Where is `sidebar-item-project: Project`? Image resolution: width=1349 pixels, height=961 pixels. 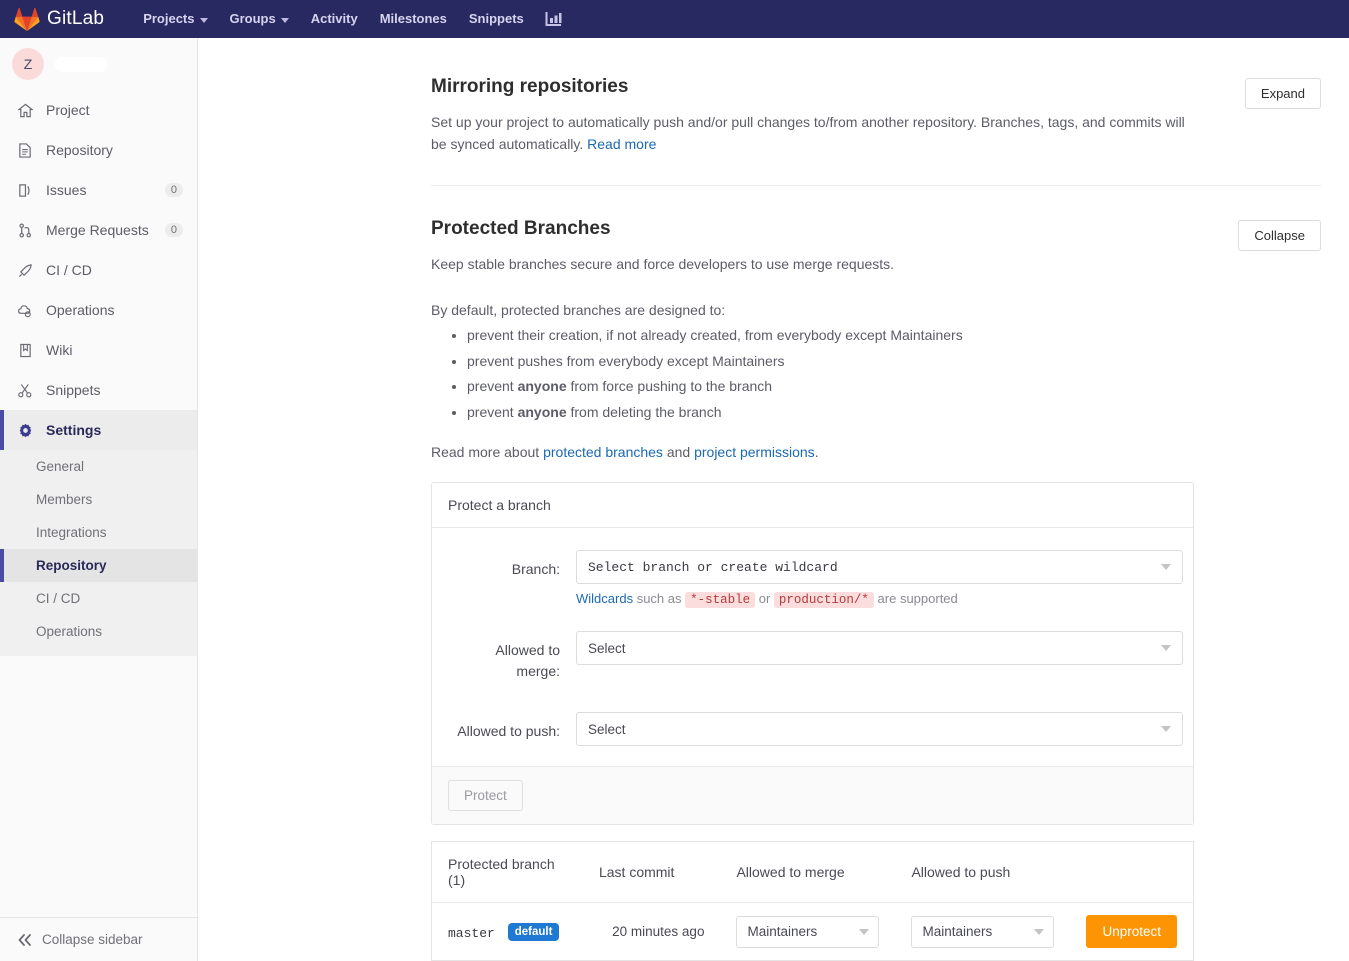 sidebar-item-project: Project is located at coordinates (98, 110).